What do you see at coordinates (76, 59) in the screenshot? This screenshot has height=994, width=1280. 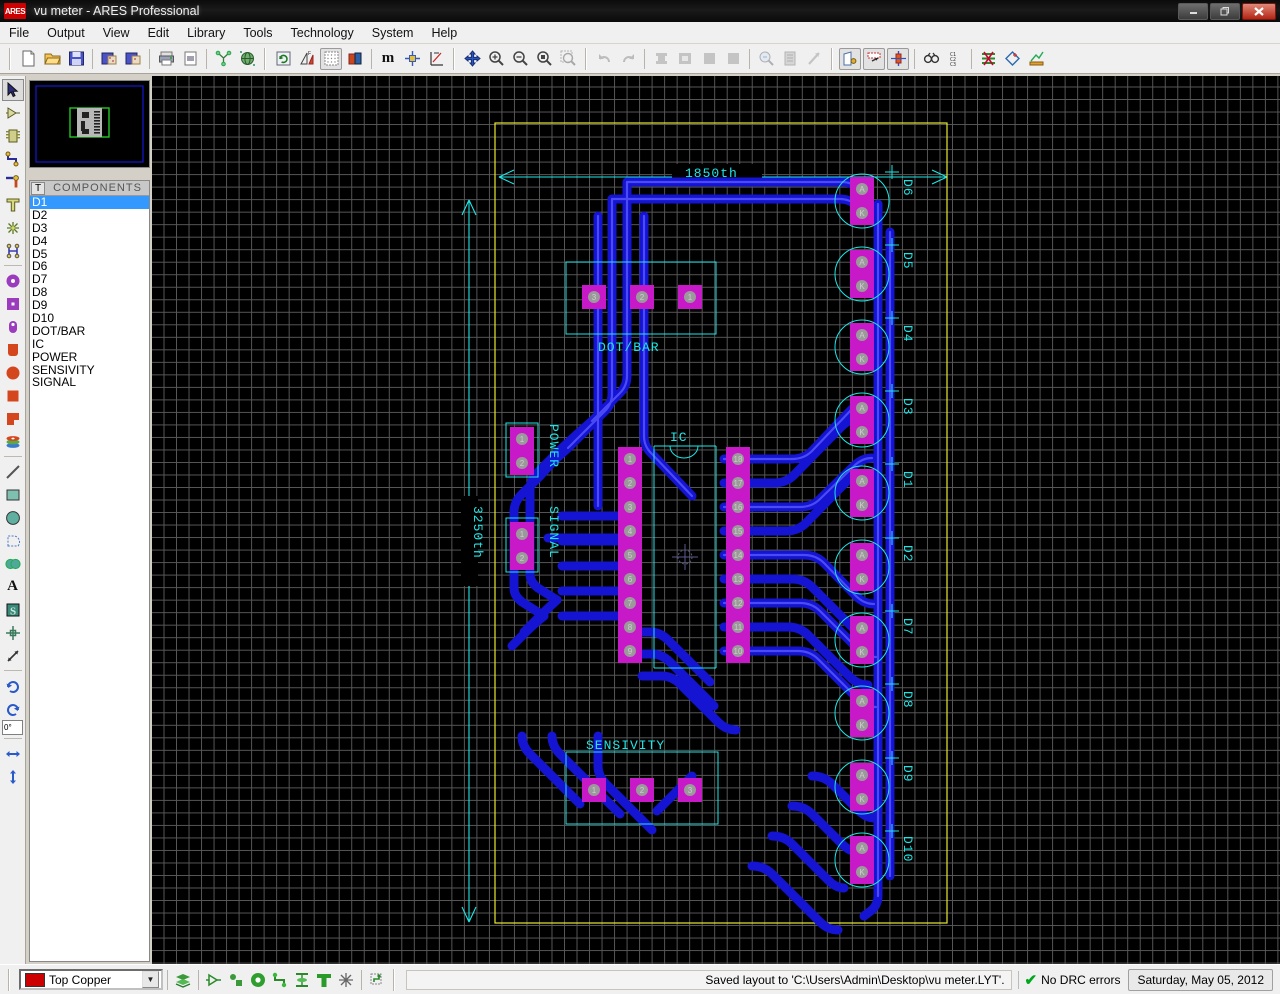 I see `save-disk-icon` at bounding box center [76, 59].